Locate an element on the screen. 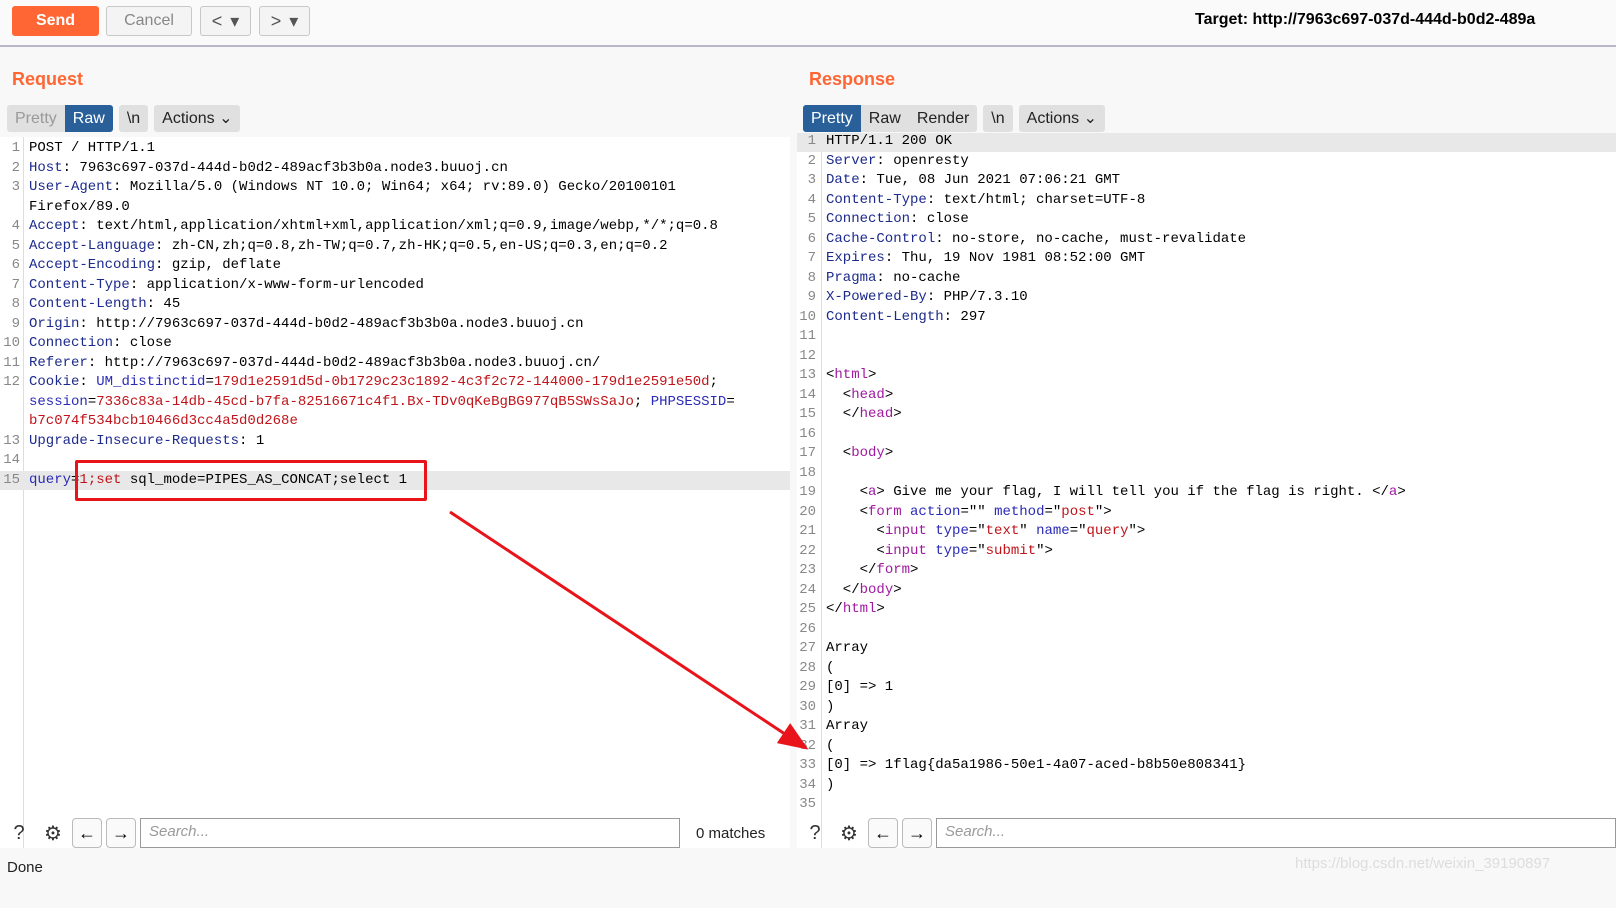  request-search-bar: ? ⚙ ← → Search... 0 matches is located at coordinates (384, 833).